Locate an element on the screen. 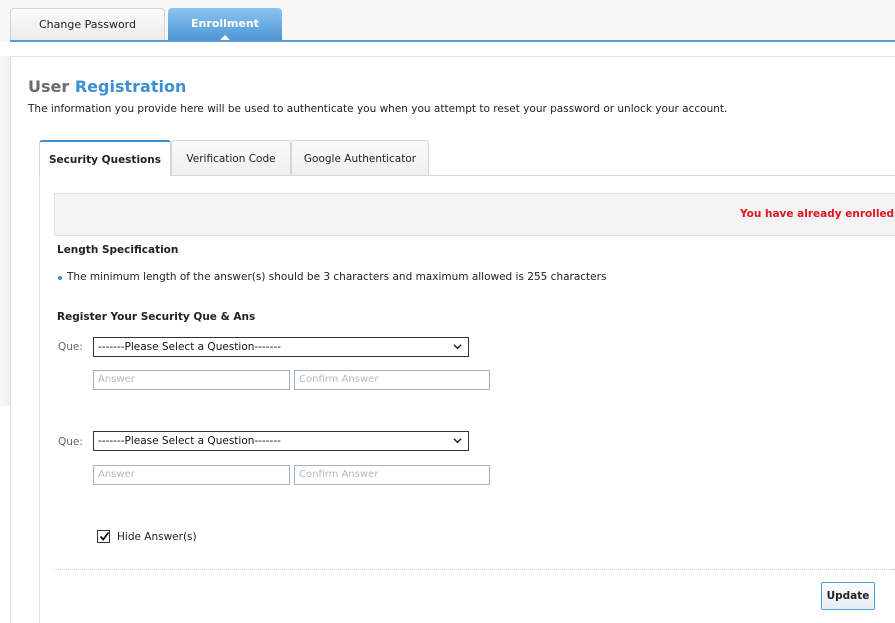 The width and height of the screenshot is (895, 623). confirm-answer-1-input: Confirm Answer is located at coordinates (392, 380).